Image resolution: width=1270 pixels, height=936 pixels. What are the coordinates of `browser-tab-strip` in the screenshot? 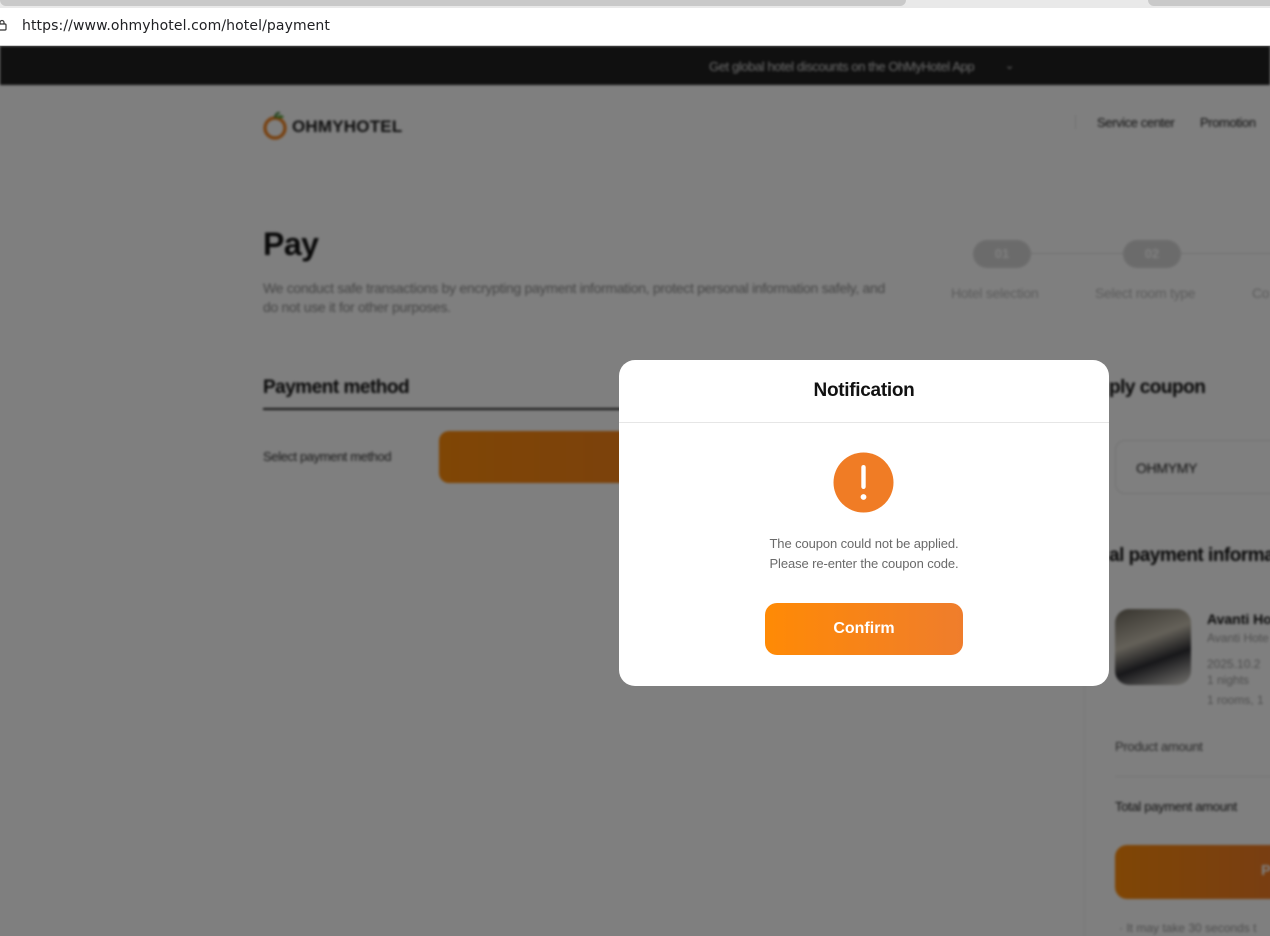 It's located at (635, 4).